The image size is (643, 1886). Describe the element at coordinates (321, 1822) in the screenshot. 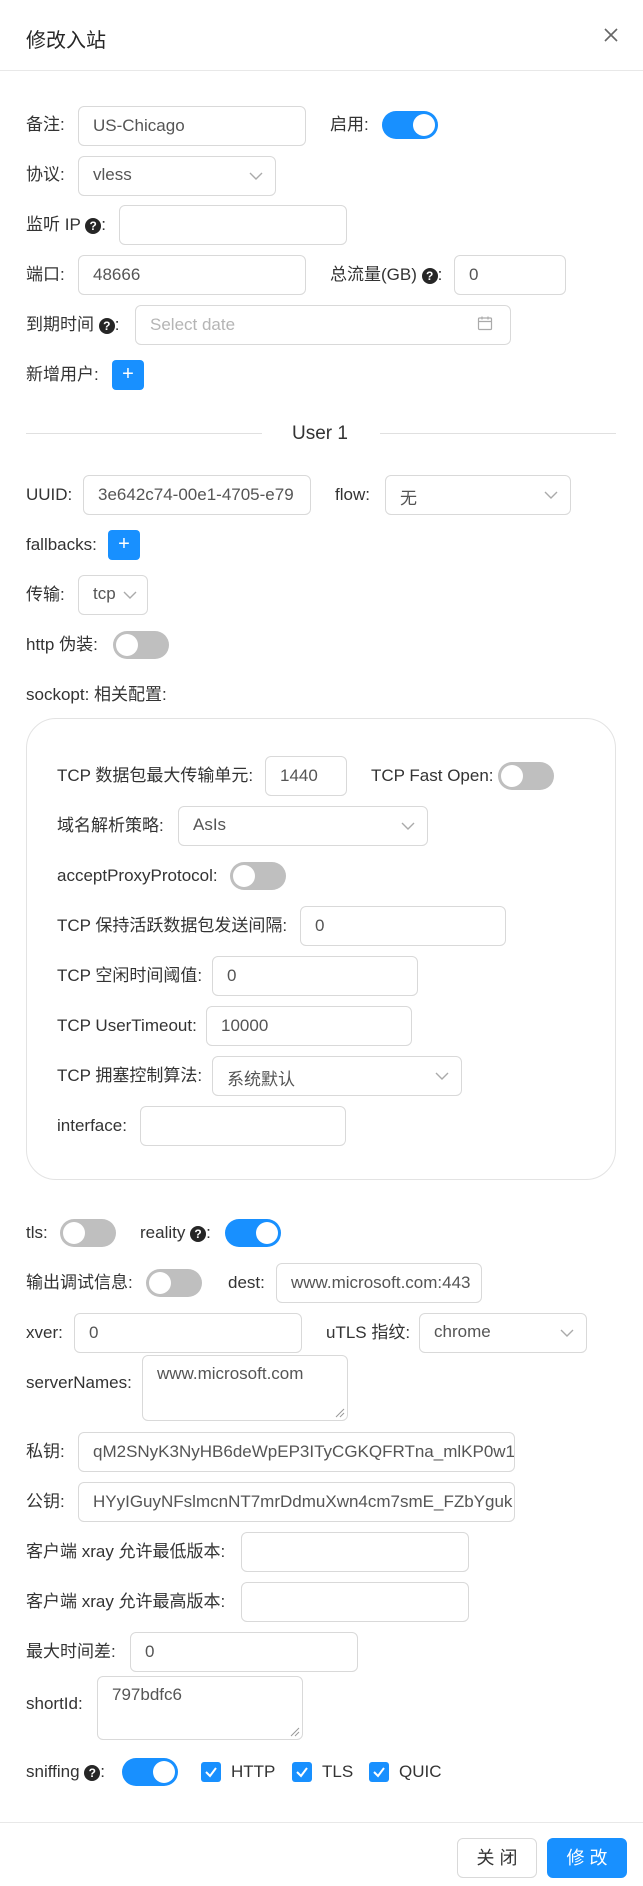

I see `footer-divider` at that location.